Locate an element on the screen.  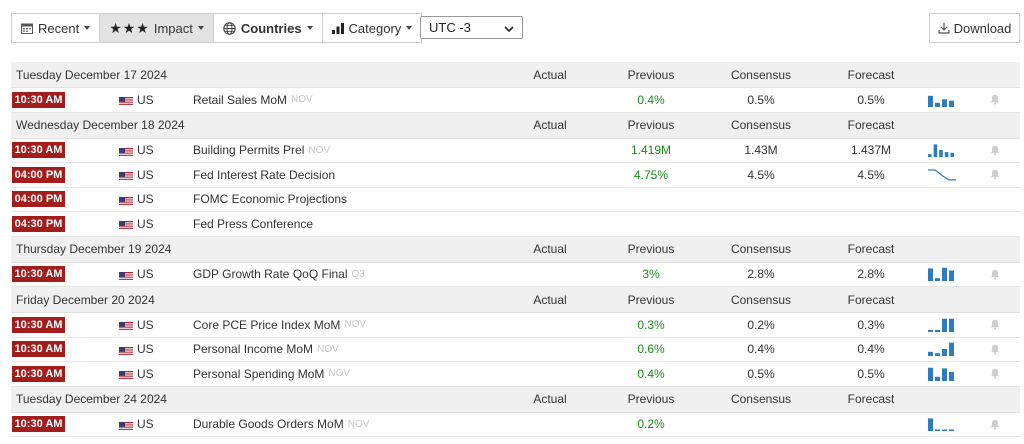
event-forecast: 0.3% is located at coordinates (871, 324).